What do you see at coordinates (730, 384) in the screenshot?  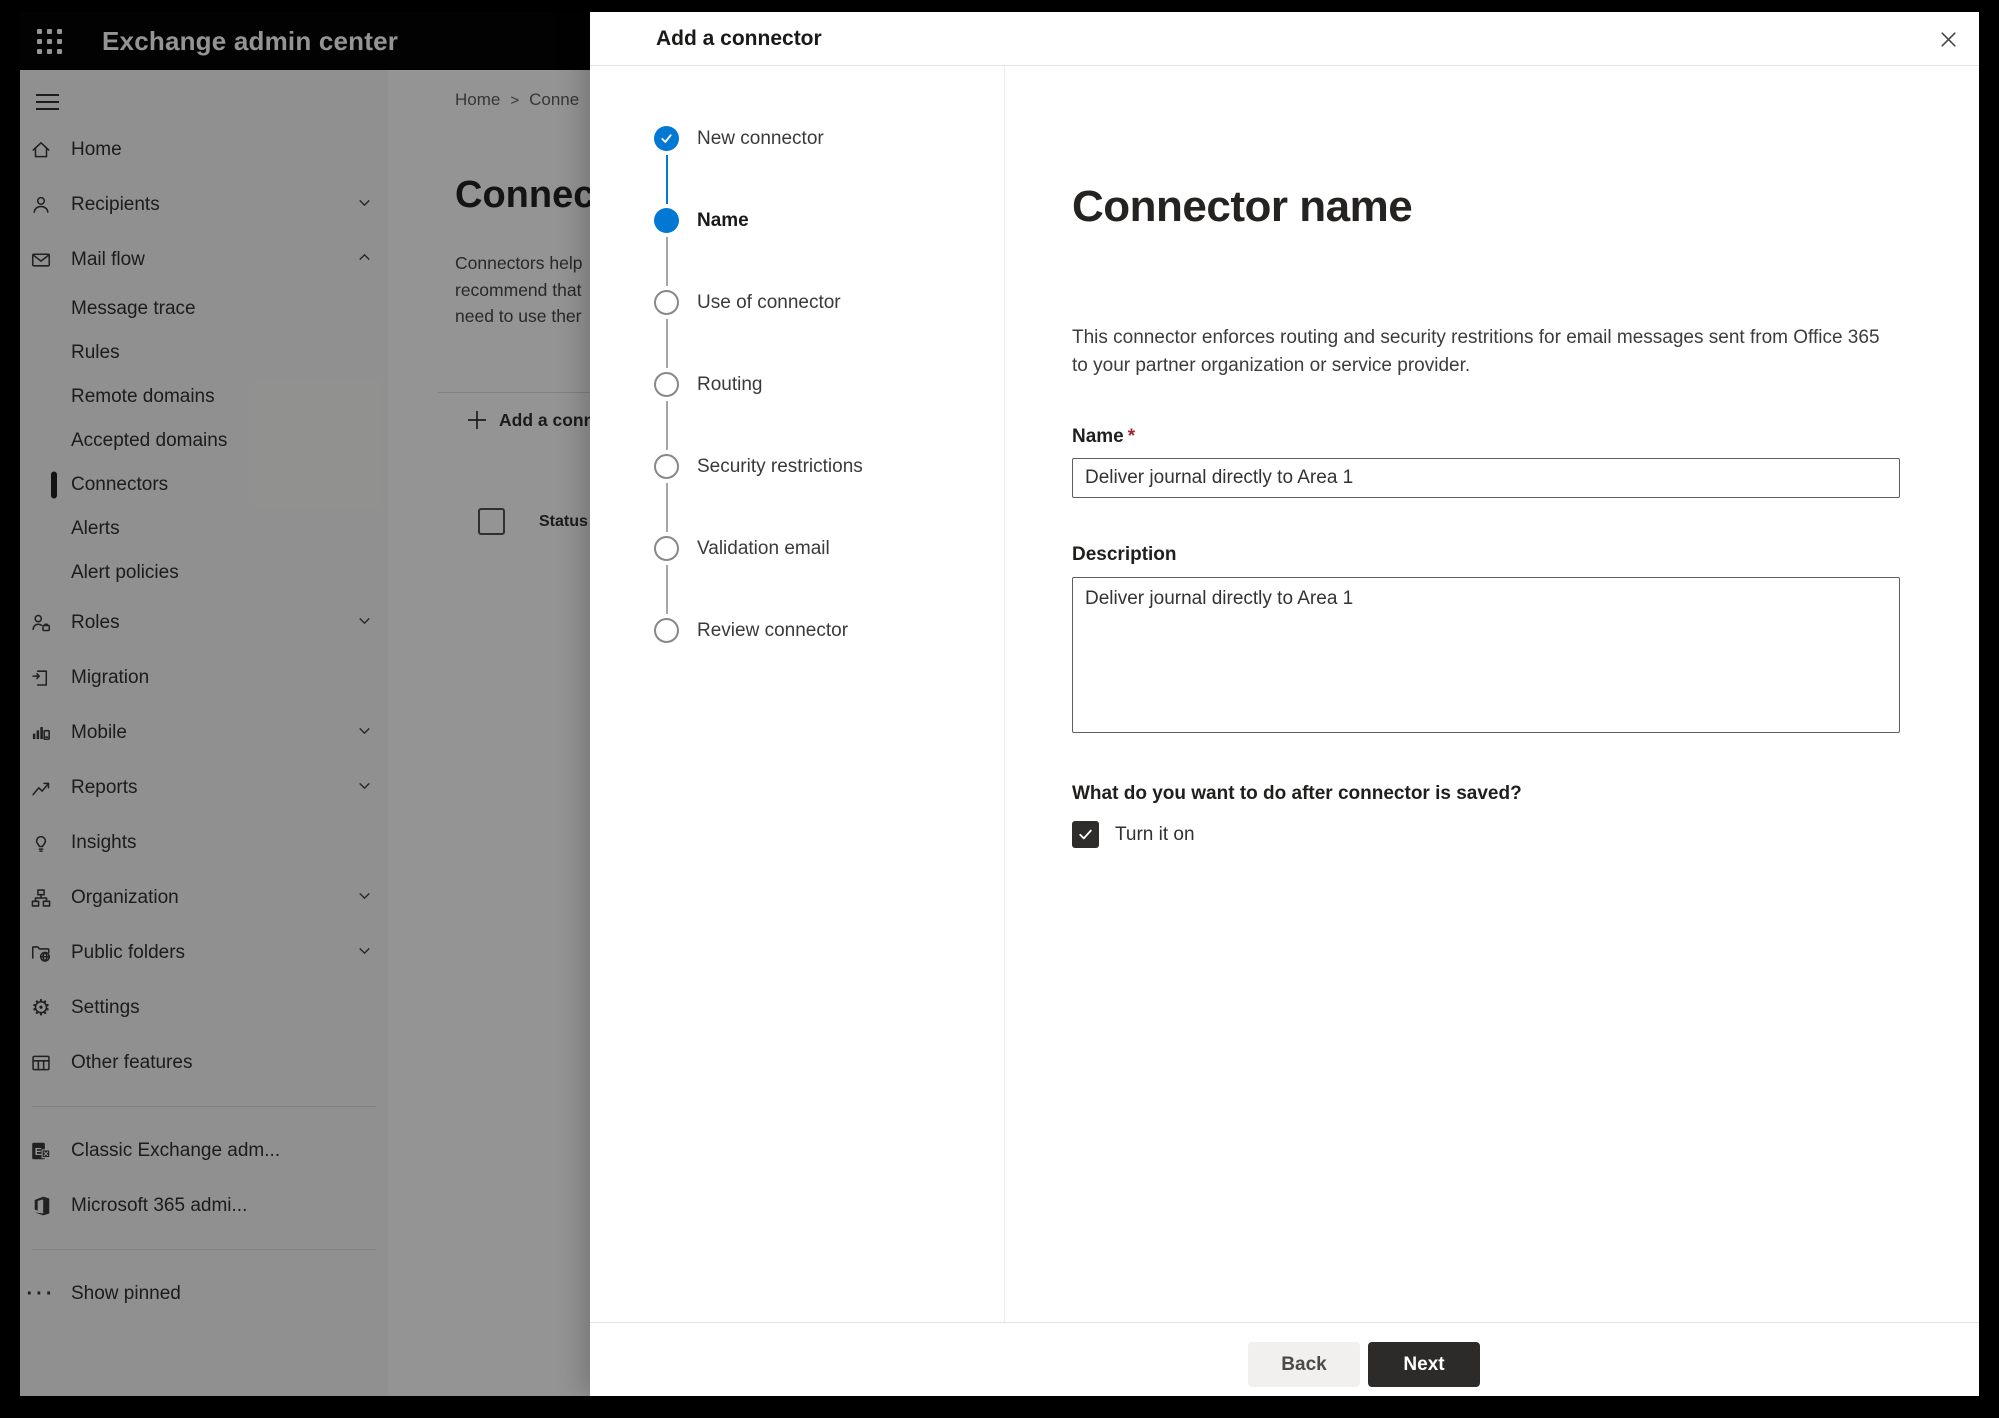 I see `step-label: Routing` at bounding box center [730, 384].